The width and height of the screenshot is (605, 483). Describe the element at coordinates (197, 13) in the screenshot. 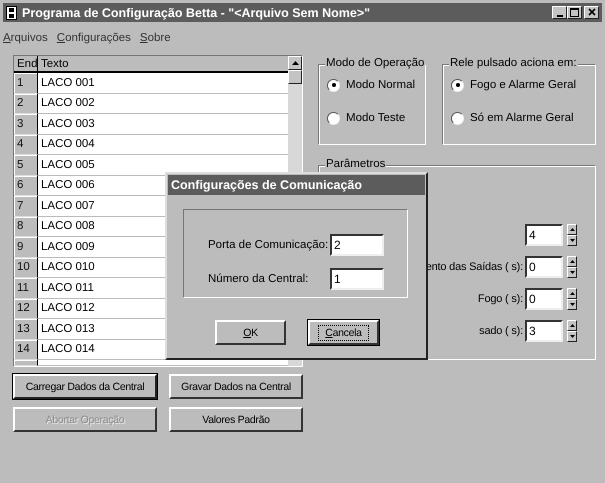

I see `window-title: Programa de Configuração Betta - "<Arquivo Sem Nome>"` at that location.